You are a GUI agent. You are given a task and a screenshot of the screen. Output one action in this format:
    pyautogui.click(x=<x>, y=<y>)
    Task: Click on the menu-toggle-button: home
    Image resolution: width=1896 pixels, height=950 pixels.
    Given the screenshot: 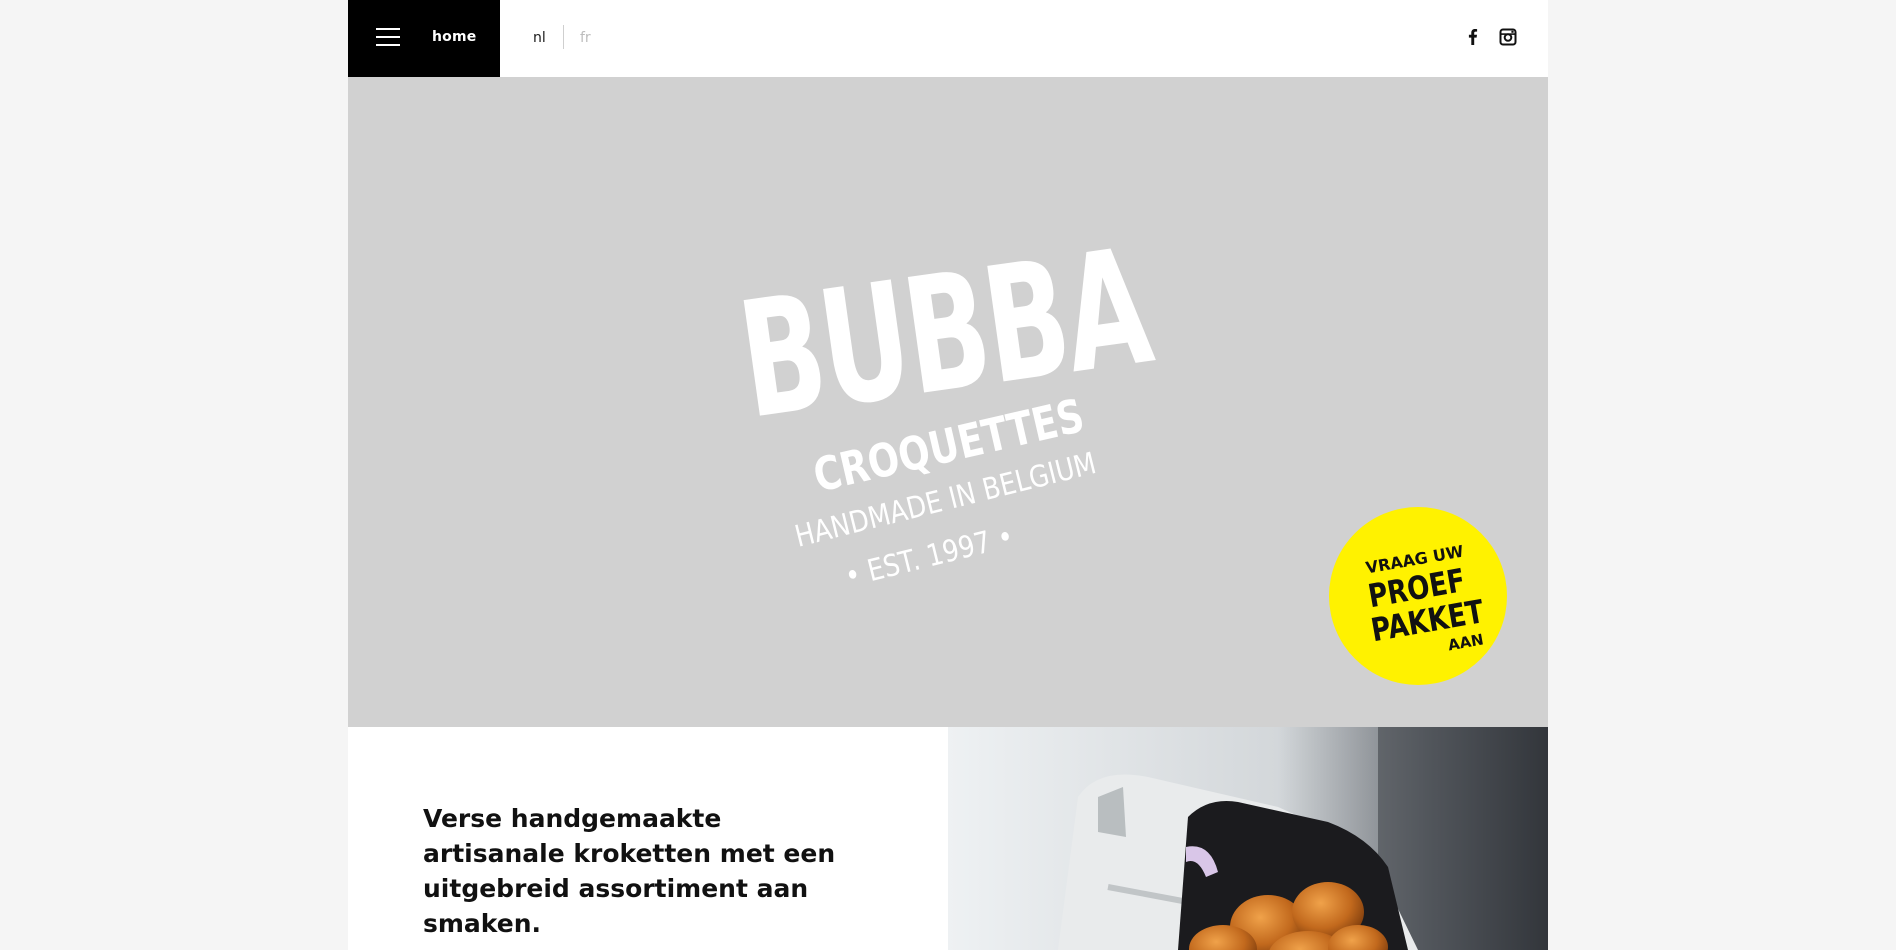 What is the action you would take?
    pyautogui.click(x=424, y=38)
    